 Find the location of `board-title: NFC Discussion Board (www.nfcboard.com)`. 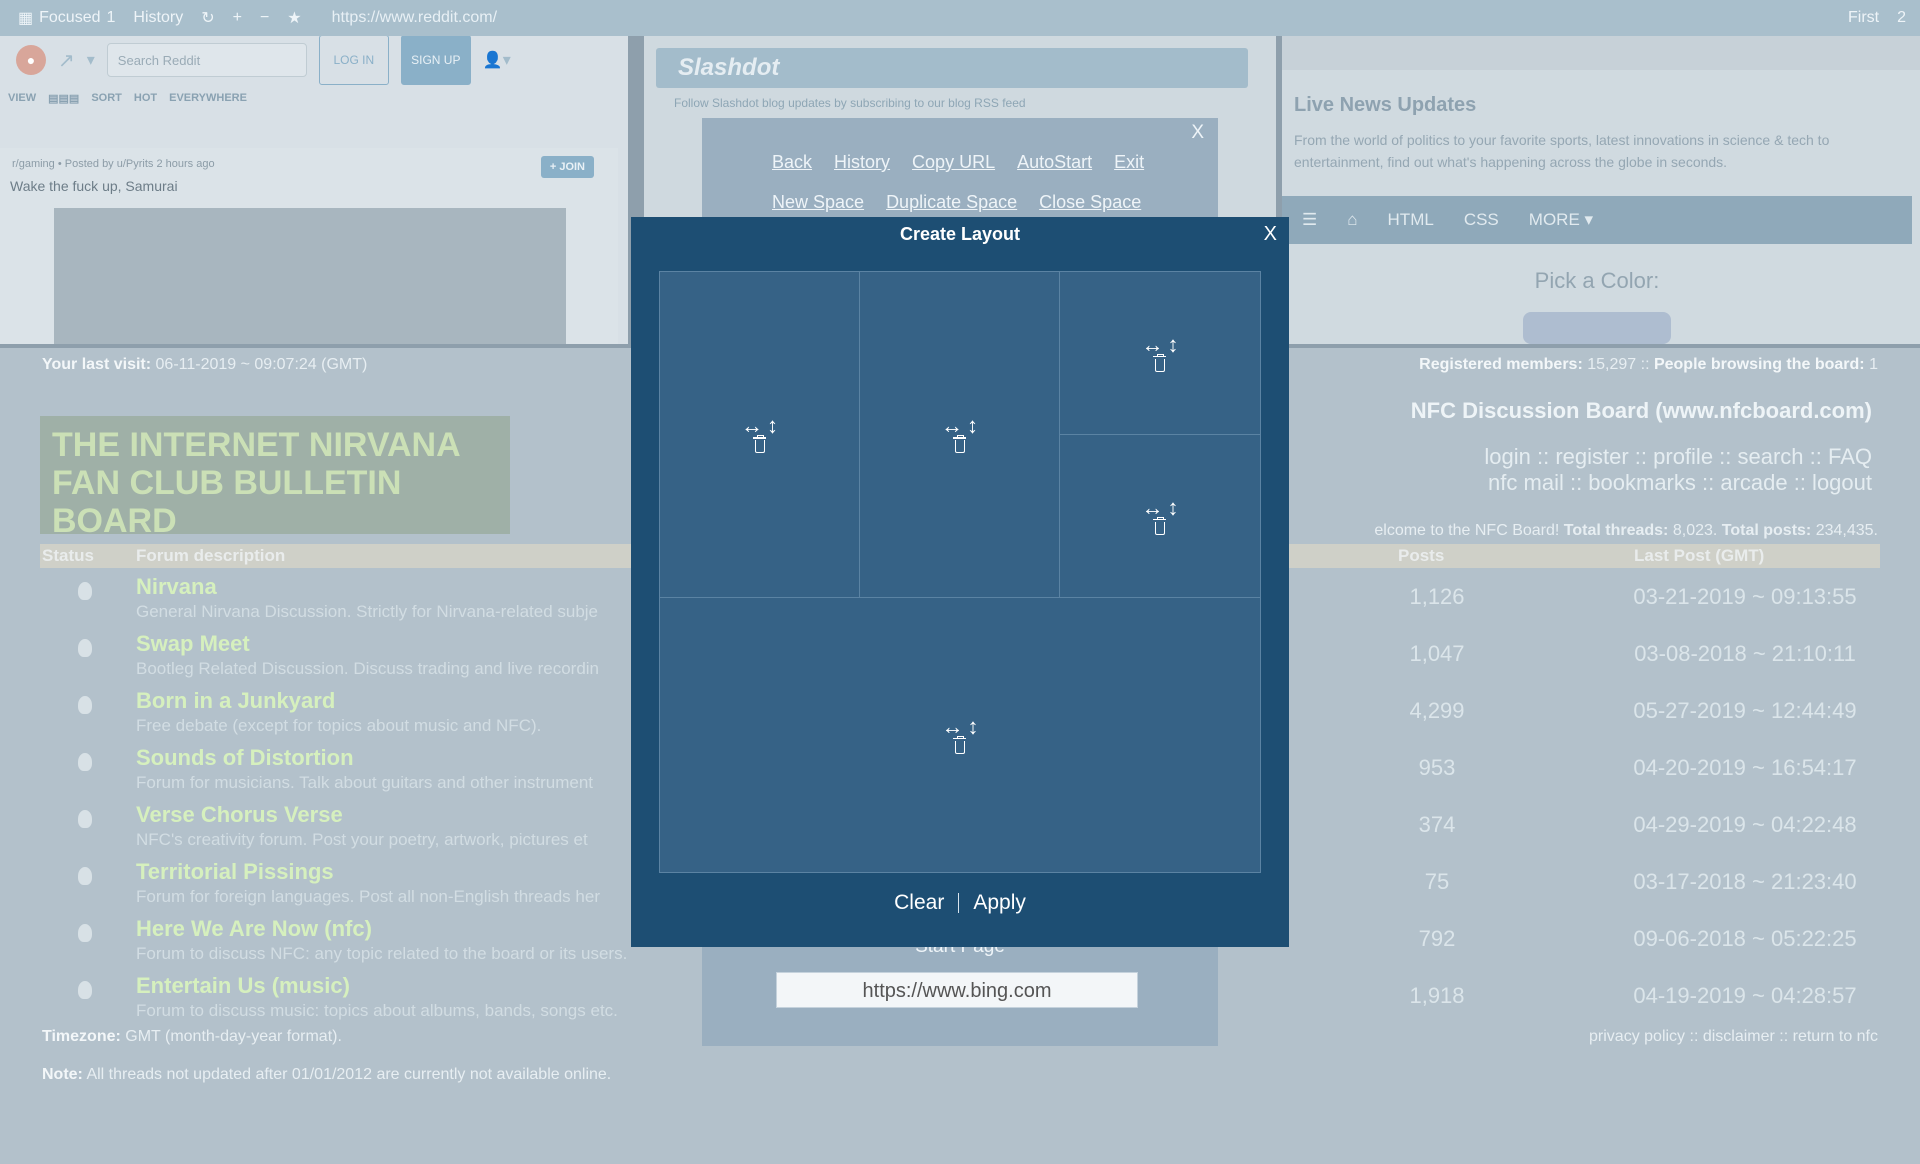

board-title: NFC Discussion Board (www.nfcboard.com) is located at coordinates (1641, 411).